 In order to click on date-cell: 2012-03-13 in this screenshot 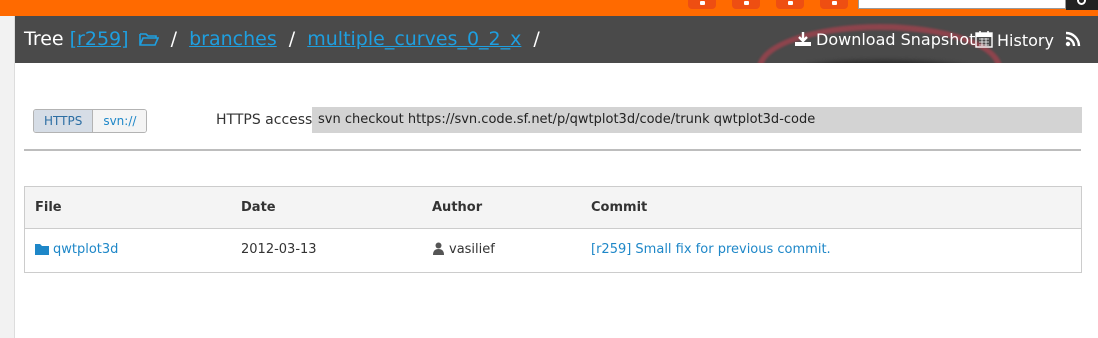, I will do `click(279, 249)`.